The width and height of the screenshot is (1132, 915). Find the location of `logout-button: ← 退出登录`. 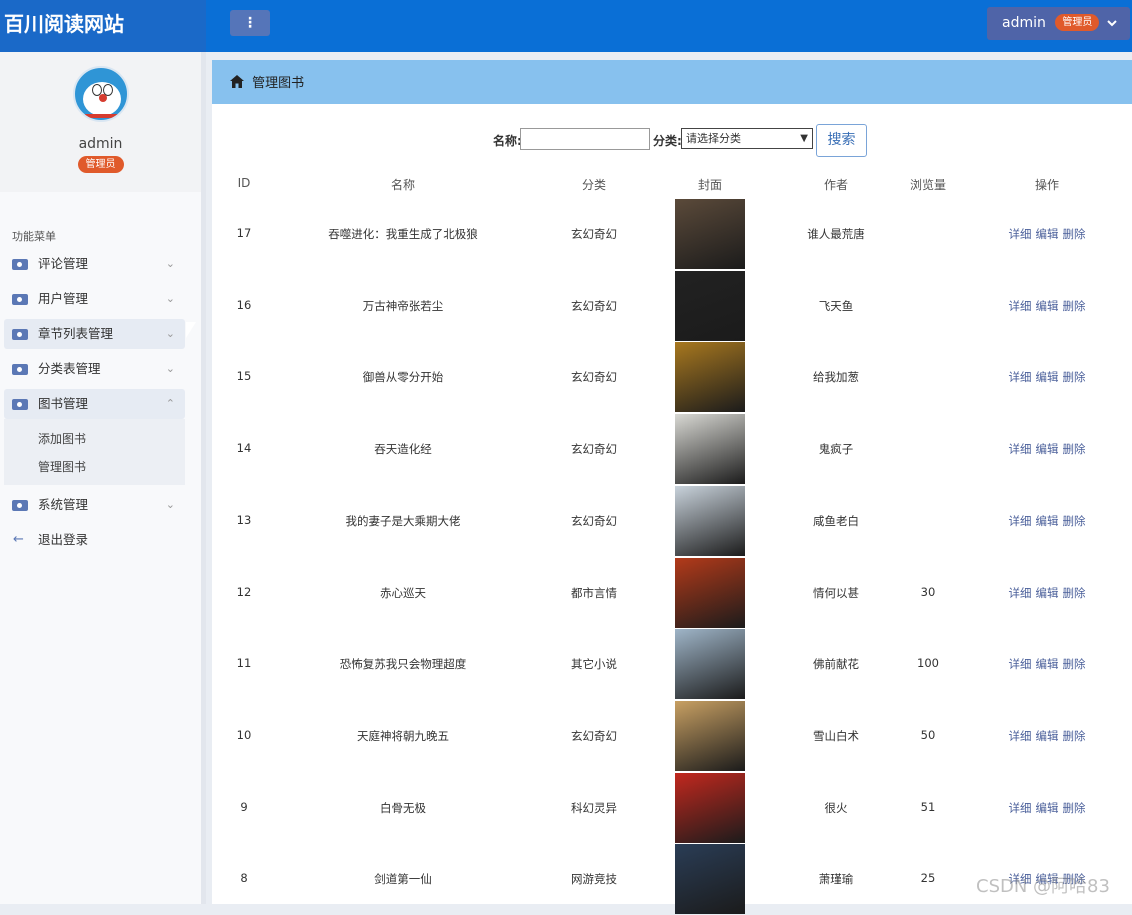

logout-button: ← 退出登录 is located at coordinates (94, 540).